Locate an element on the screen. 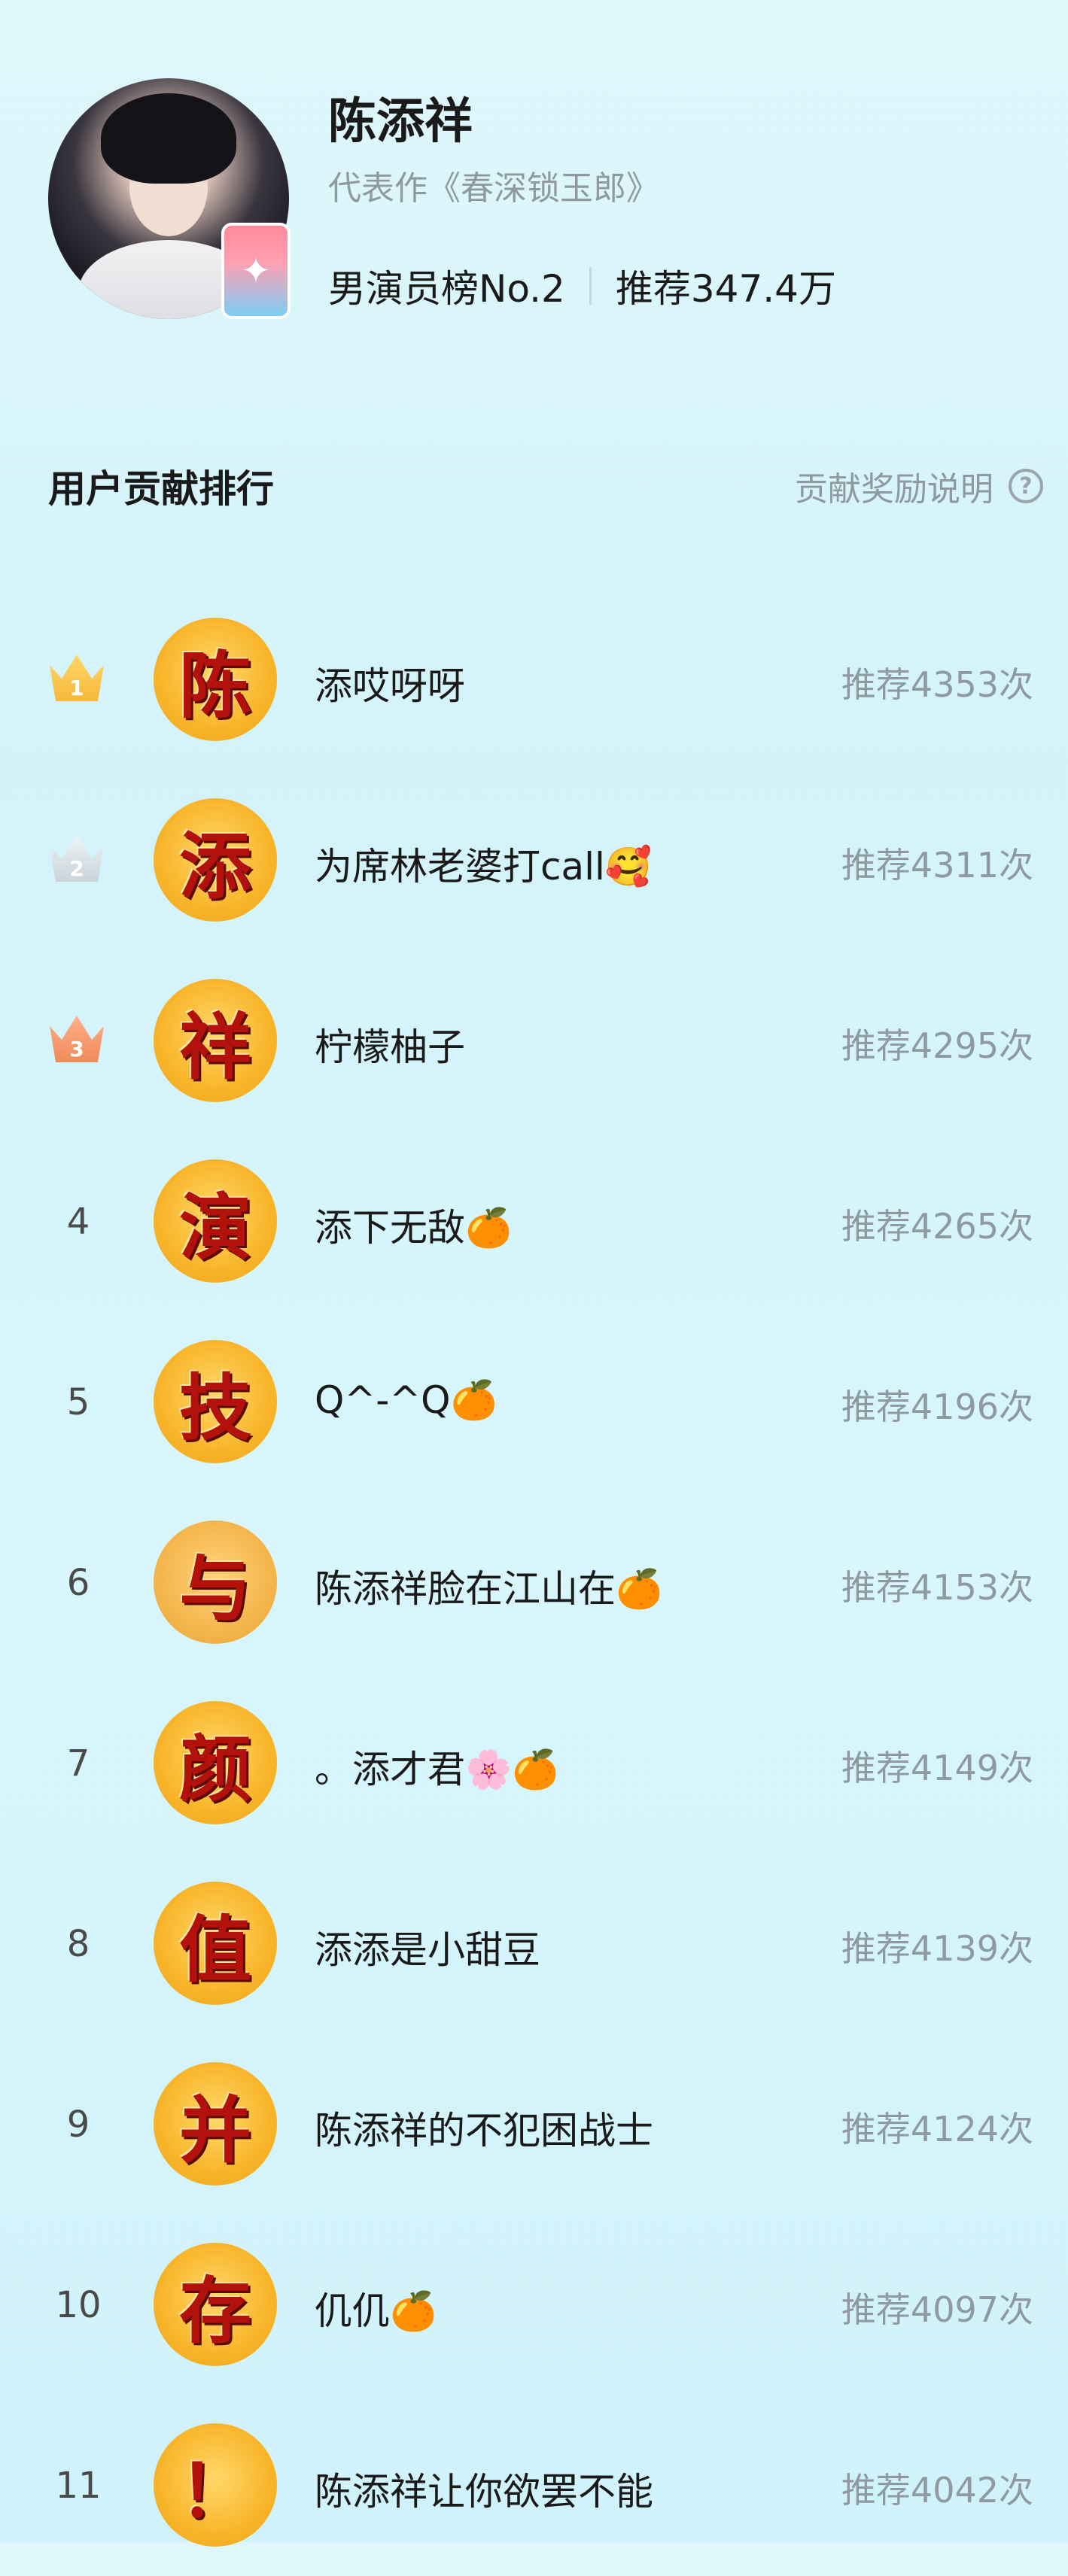  user-nickname: 仉仉🍊 is located at coordinates (376, 2308).